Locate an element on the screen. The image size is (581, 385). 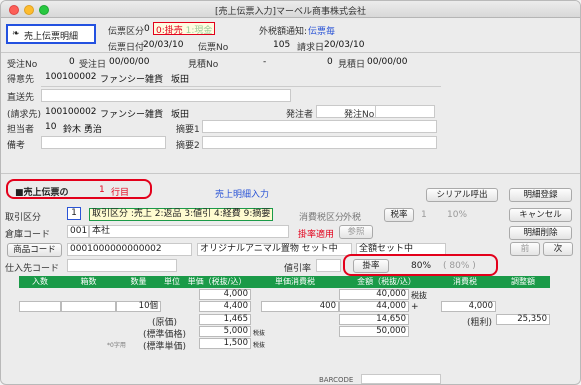
rate-button: 掛率 is located at coordinates (371, 266).